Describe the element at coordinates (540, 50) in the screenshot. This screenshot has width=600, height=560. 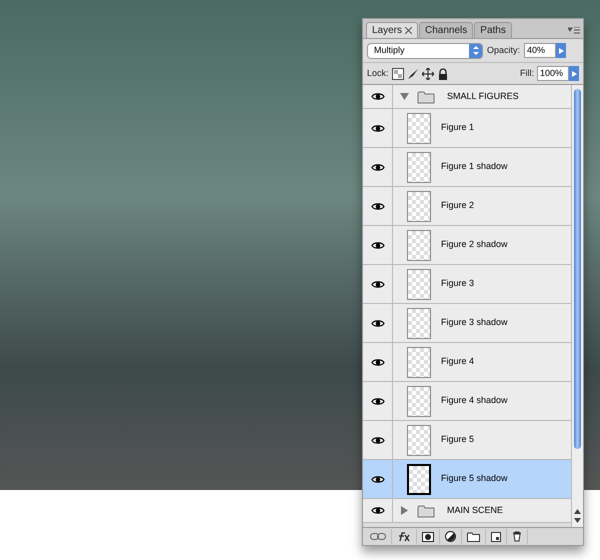
I see `opacity-field: 40%` at that location.